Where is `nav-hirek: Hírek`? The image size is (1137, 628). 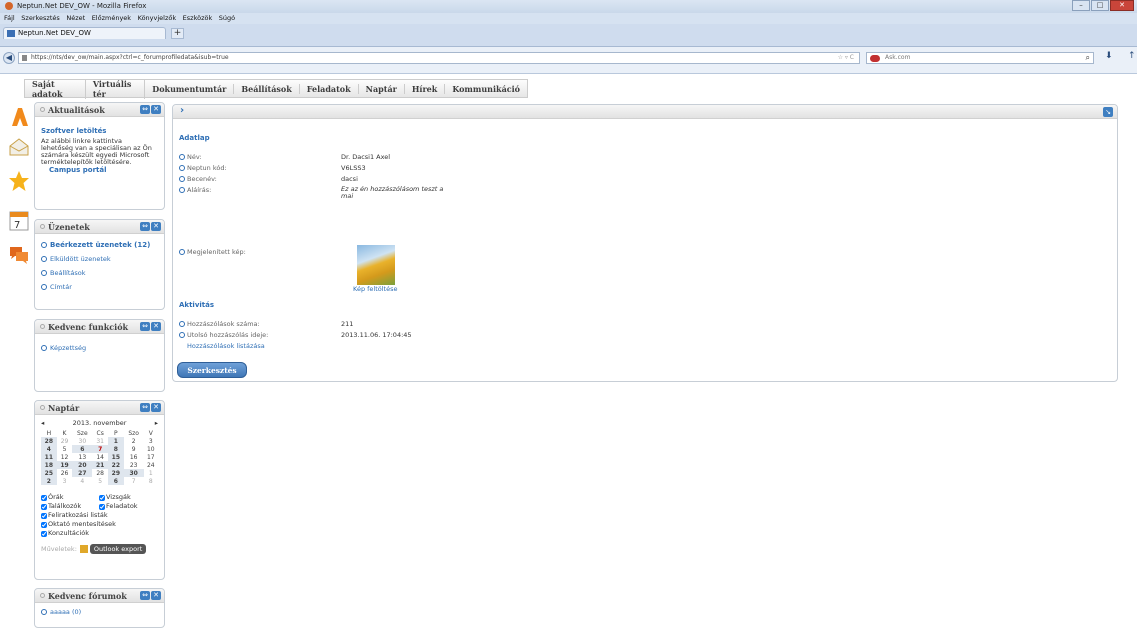 nav-hirek: Hírek is located at coordinates (425, 88).